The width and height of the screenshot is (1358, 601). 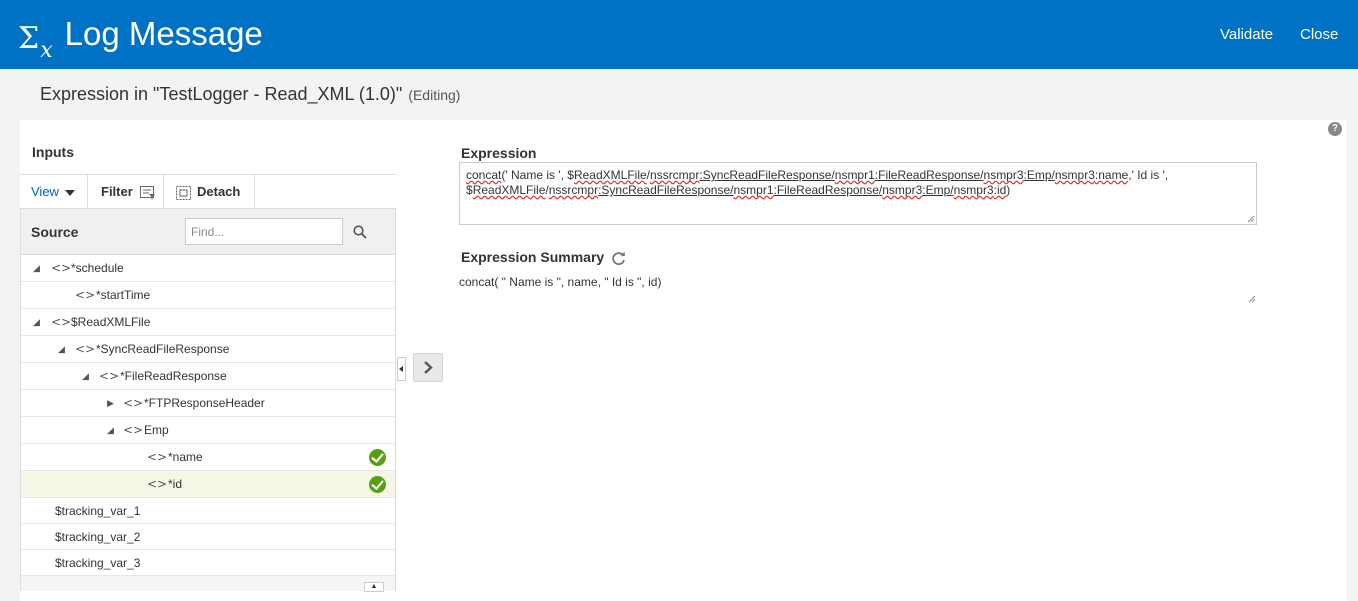 I want to click on expression-summary-label: Expression Summary, so click(x=544, y=257).